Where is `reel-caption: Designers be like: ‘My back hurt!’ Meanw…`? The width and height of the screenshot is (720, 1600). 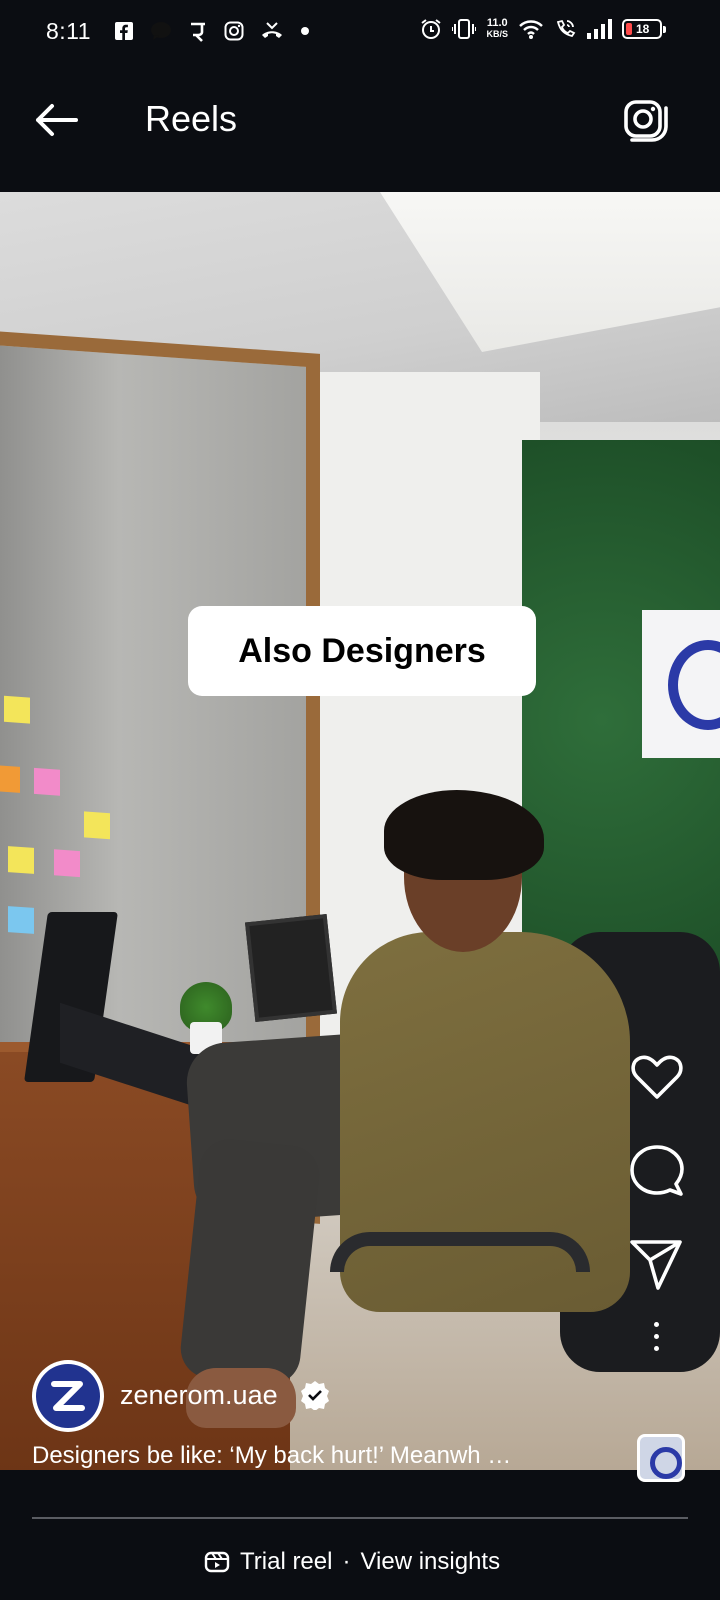 reel-caption: Designers be like: ‘My back hurt!’ Meanw… is located at coordinates (322, 1456).